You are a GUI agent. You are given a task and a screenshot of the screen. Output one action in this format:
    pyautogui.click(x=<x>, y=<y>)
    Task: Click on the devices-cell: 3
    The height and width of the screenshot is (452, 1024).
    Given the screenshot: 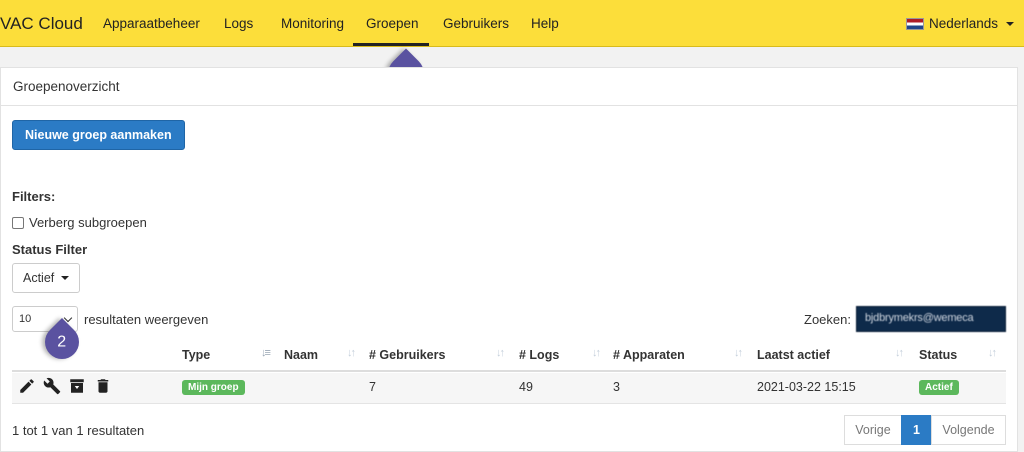 What is the action you would take?
    pyautogui.click(x=616, y=387)
    